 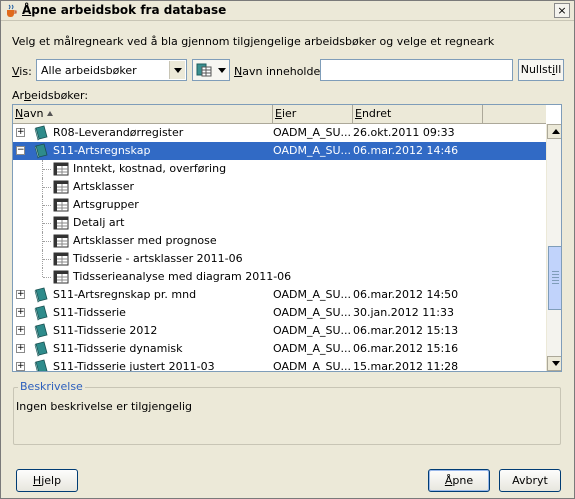 I want to click on workbooks-label: Arbeidsbøker:, so click(x=50, y=95).